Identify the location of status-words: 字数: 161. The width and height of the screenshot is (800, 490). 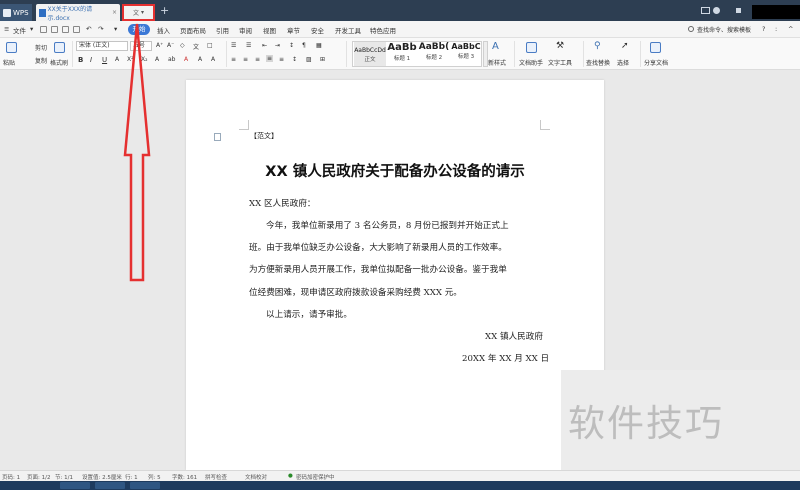
(185, 478).